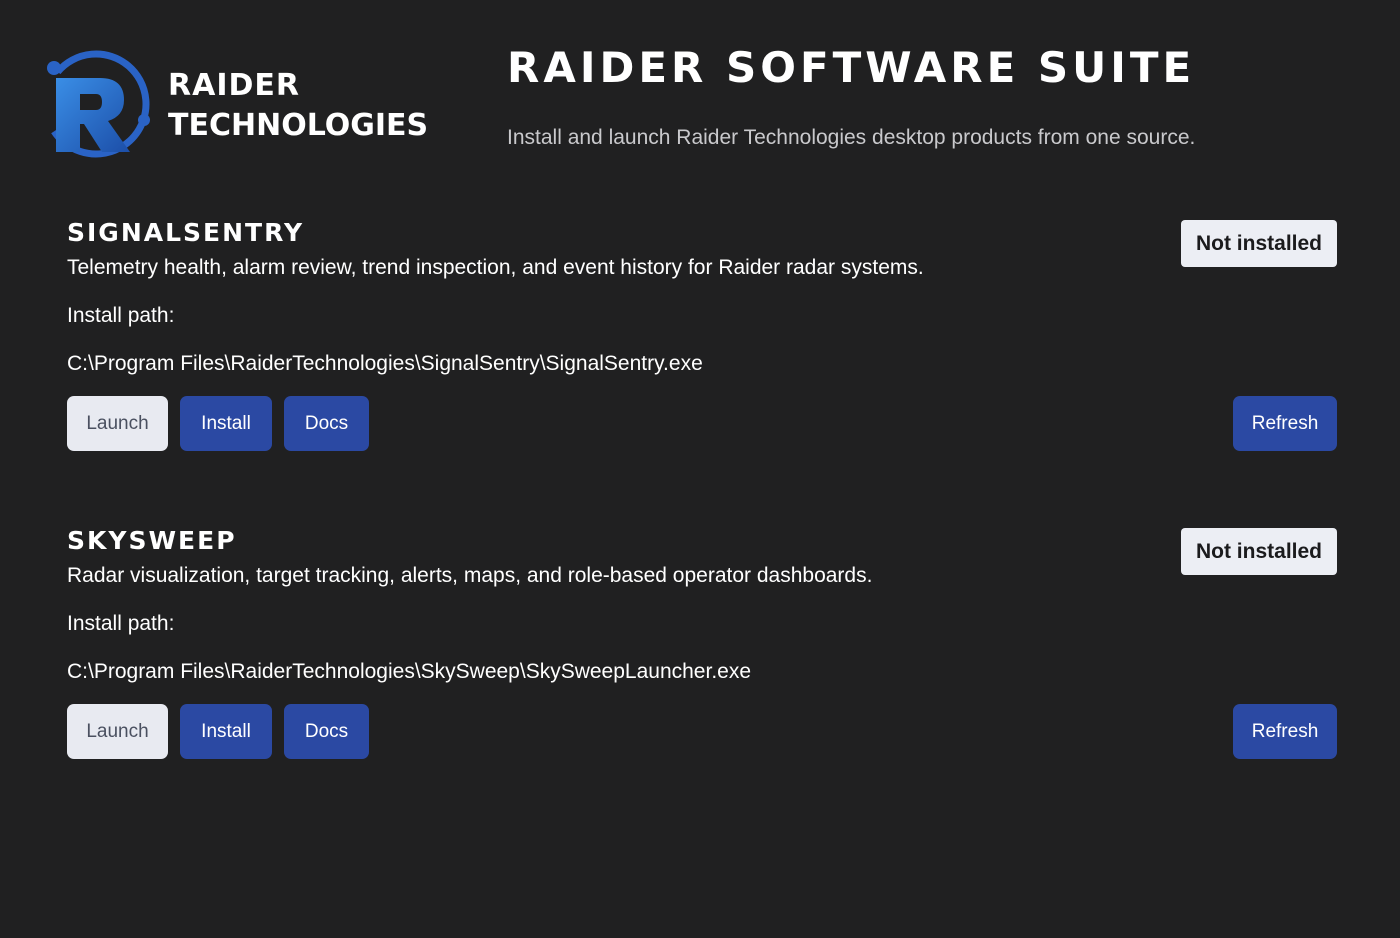  I want to click on logo-line-technologies: TECHNOLOGIES, so click(298, 125).